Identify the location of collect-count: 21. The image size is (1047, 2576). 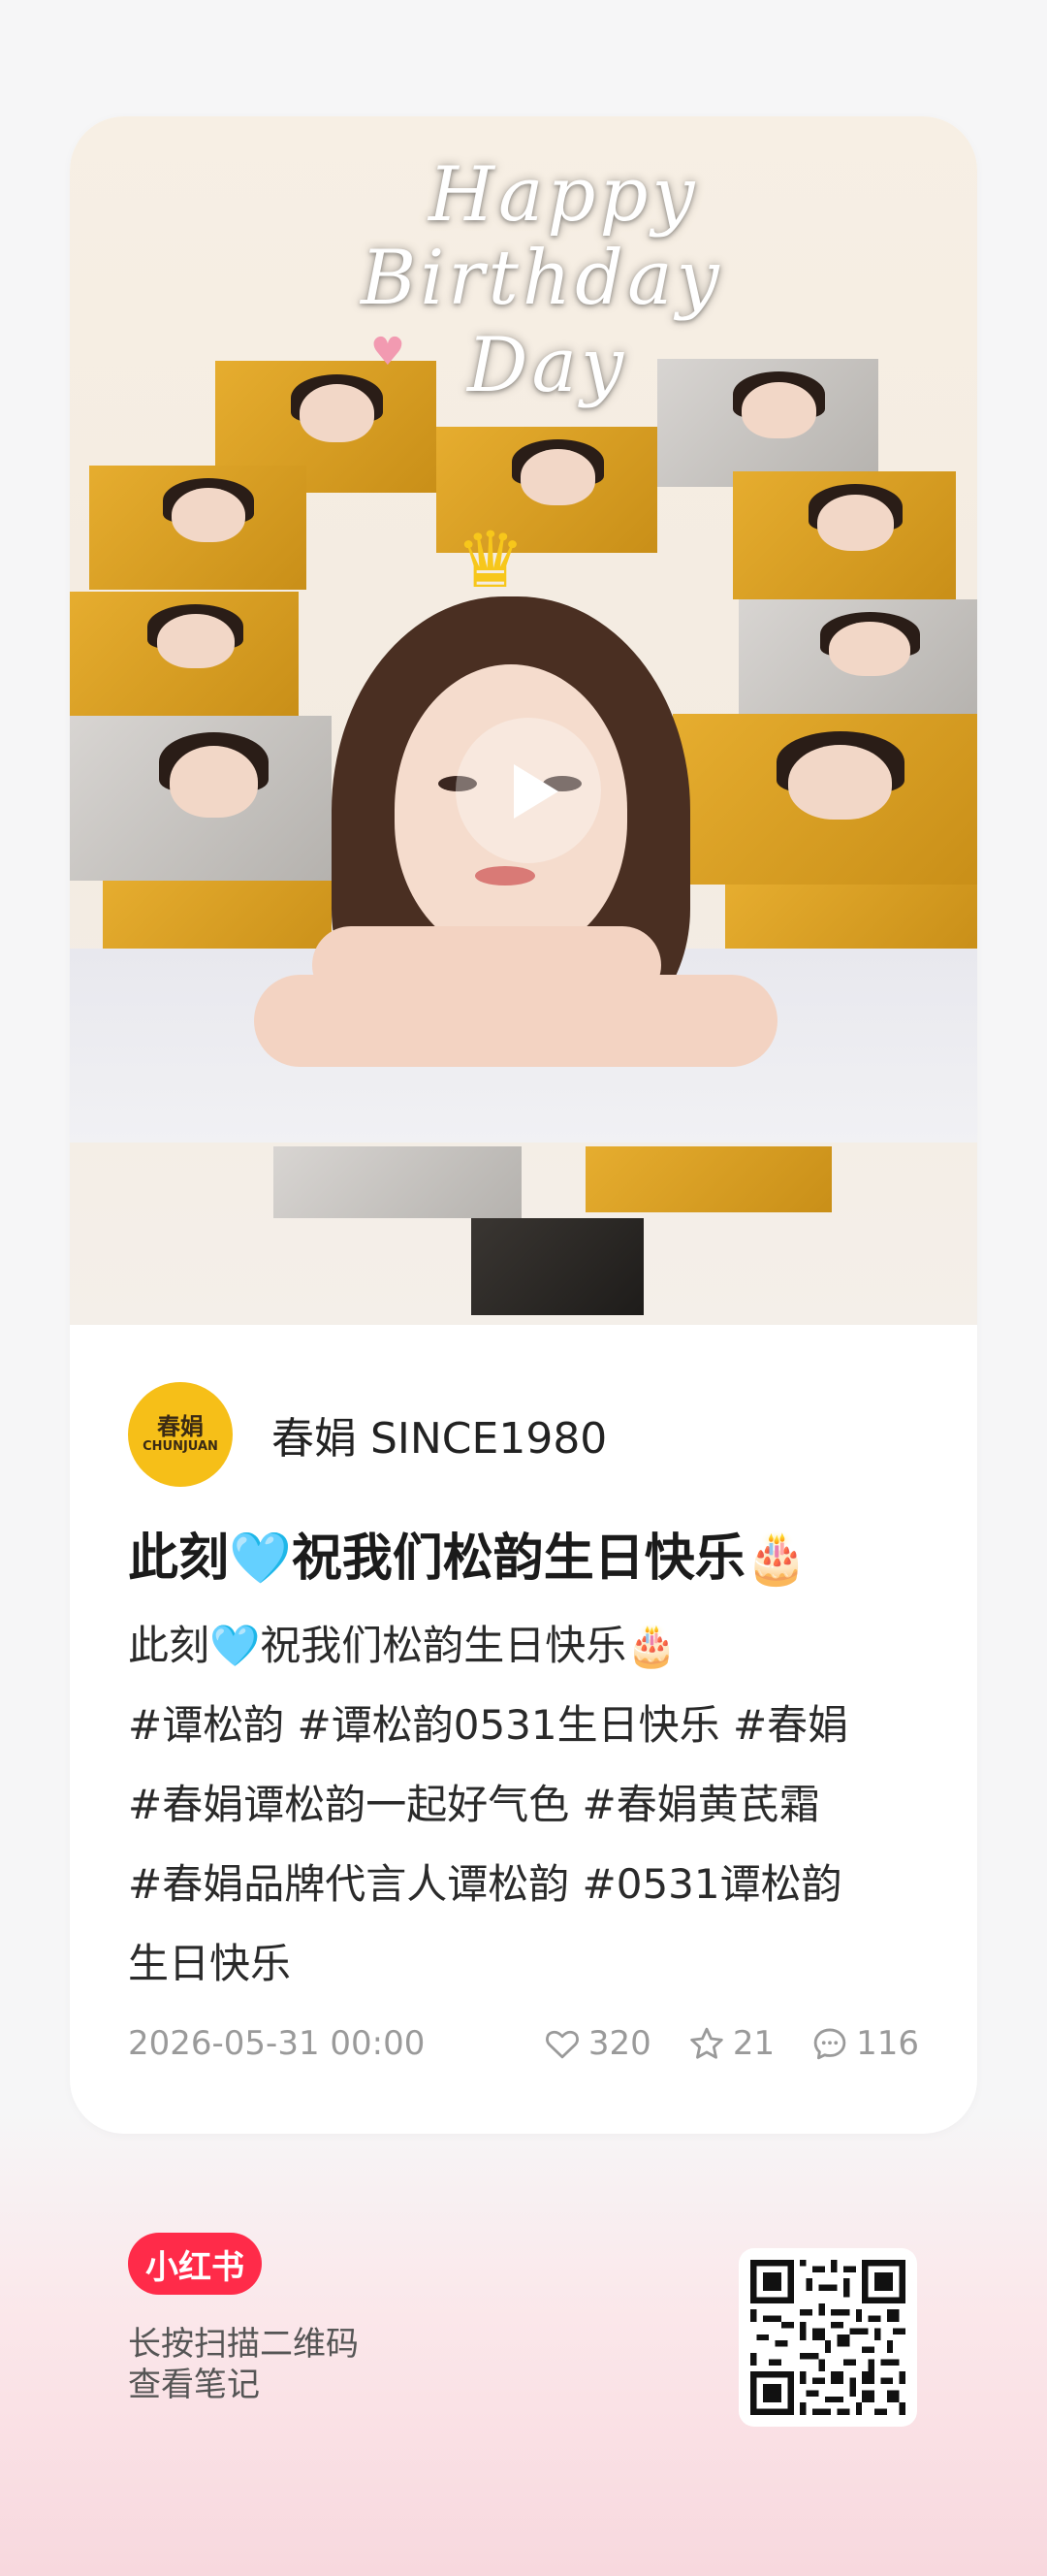
(754, 2043).